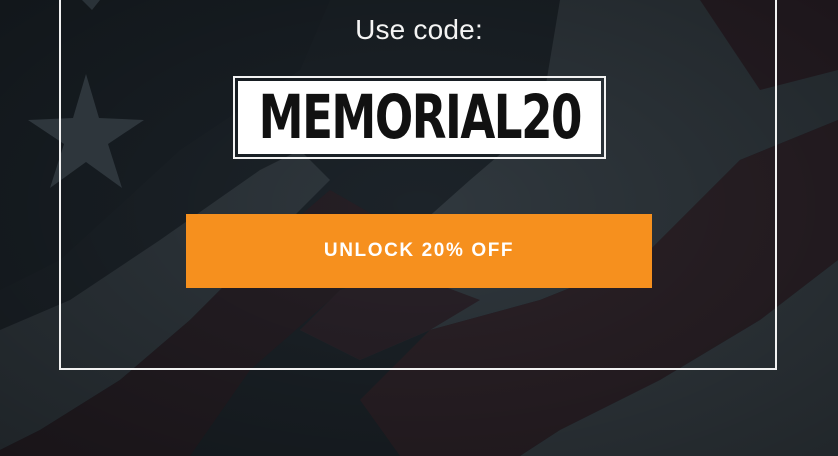  What do you see at coordinates (419, 251) in the screenshot?
I see `unlock-discount-button: UNLOCK 20% OFF` at bounding box center [419, 251].